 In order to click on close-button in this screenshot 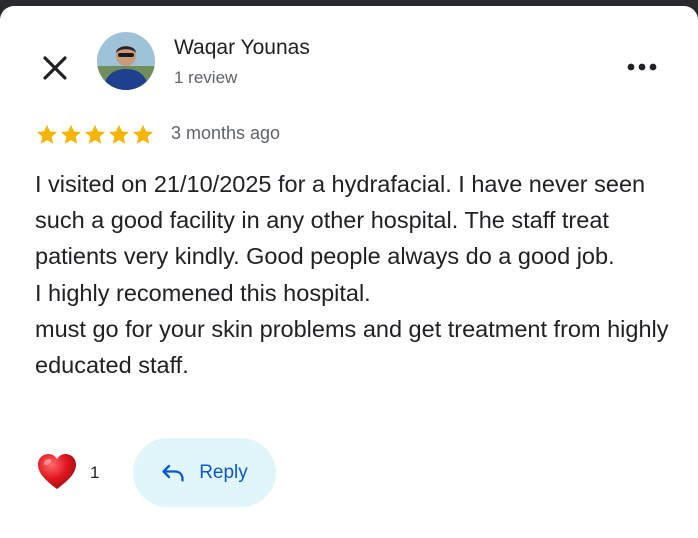, I will do `click(55, 68)`.